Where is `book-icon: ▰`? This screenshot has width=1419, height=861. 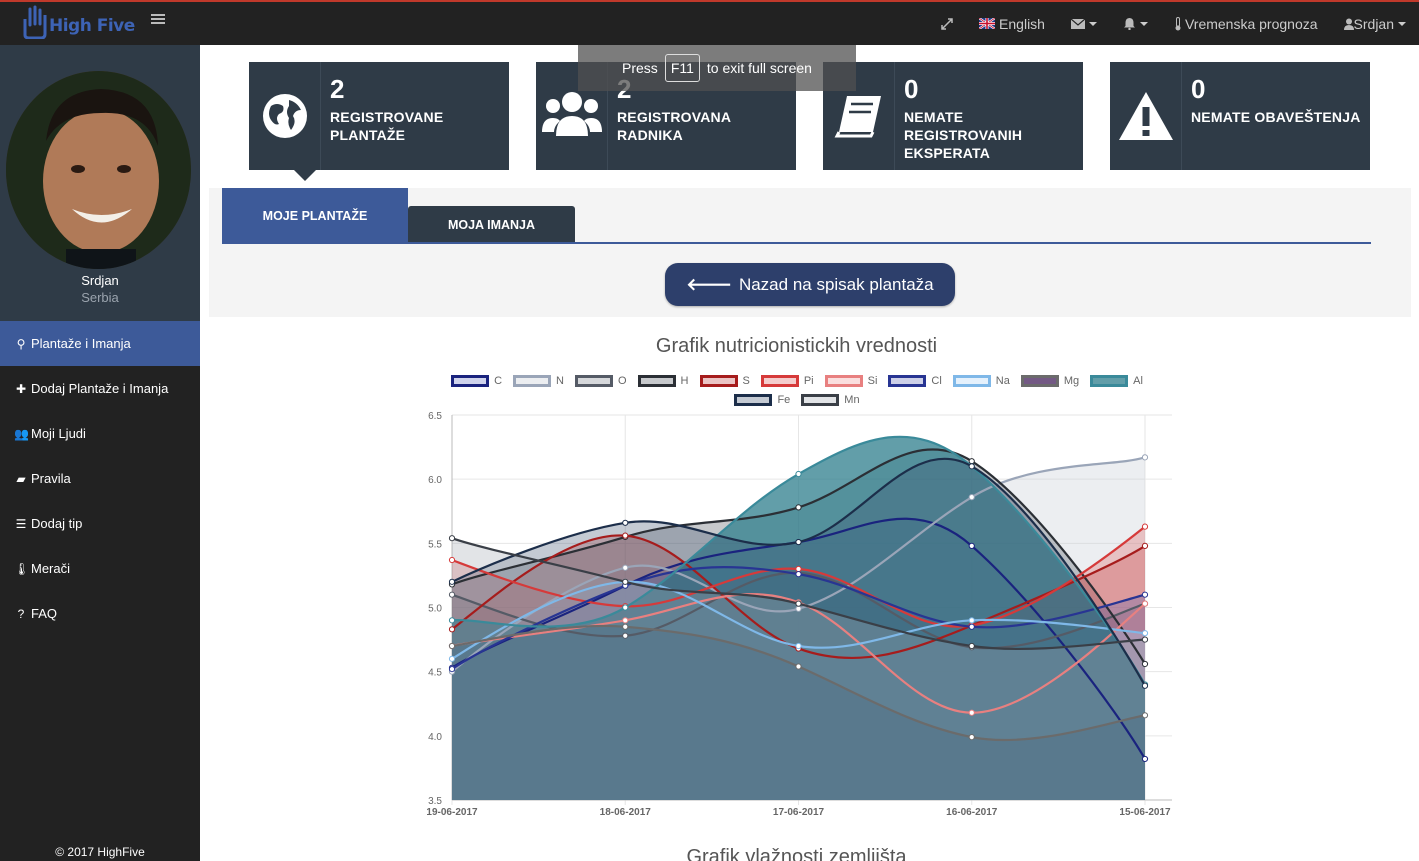 book-icon: ▰ is located at coordinates (21, 478).